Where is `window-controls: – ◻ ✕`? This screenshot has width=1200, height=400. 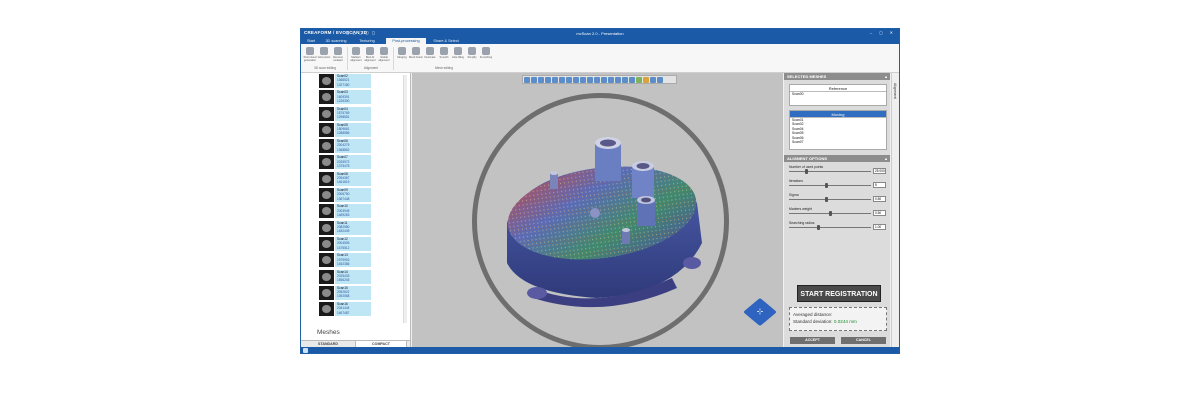
window-controls: – ◻ ✕ is located at coordinates (883, 32).